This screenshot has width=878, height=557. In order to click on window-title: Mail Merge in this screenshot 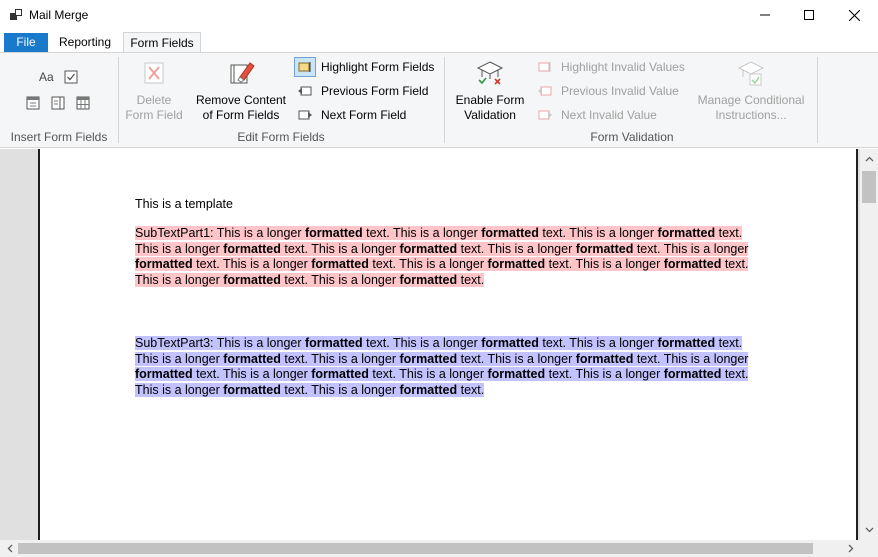, I will do `click(59, 15)`.